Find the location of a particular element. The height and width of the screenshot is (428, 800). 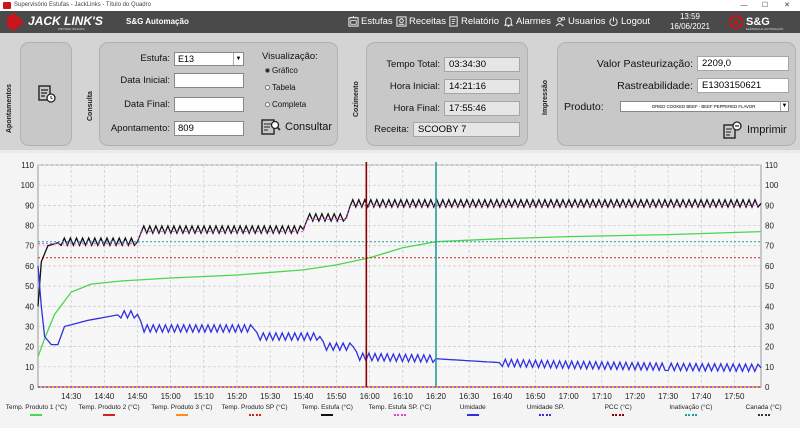

data-inicial-input is located at coordinates (209, 80).